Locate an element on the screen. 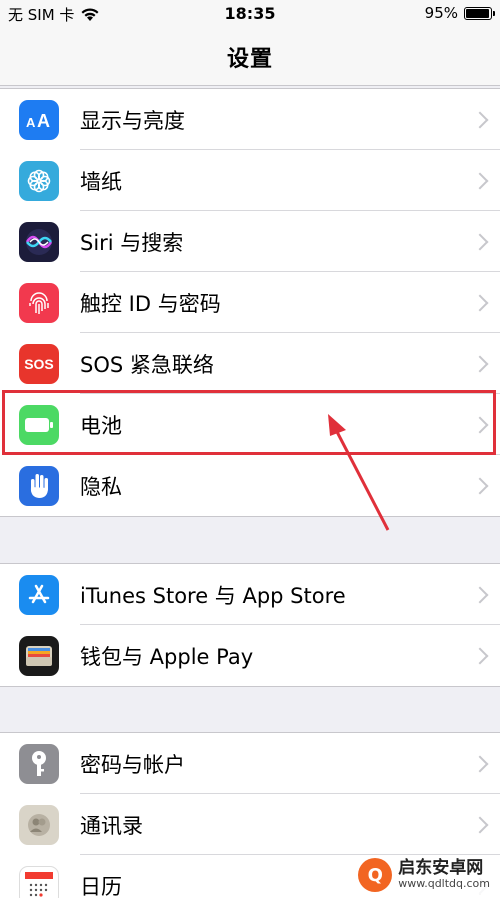 This screenshot has width=500, height=898. settings-row-siri: Siri 与搜索 is located at coordinates (250, 241).